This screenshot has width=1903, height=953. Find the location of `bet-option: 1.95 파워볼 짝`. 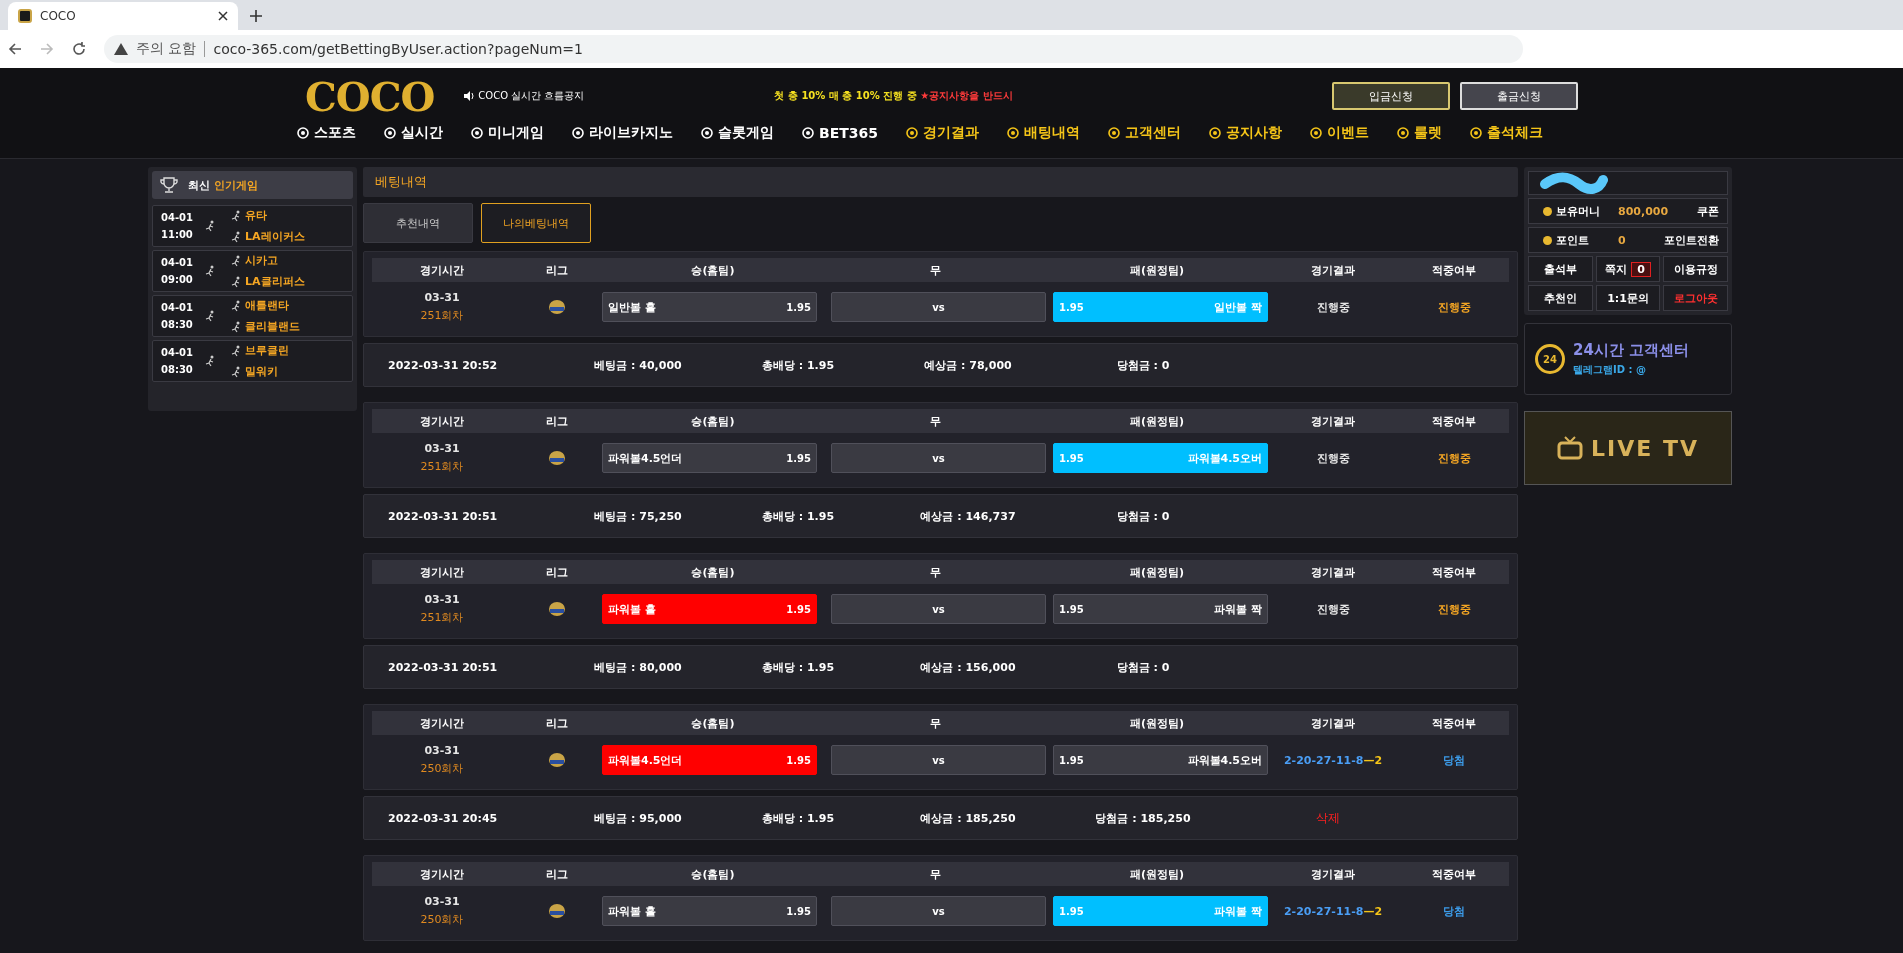

bet-option: 1.95 파워볼 짝 is located at coordinates (1160, 609).